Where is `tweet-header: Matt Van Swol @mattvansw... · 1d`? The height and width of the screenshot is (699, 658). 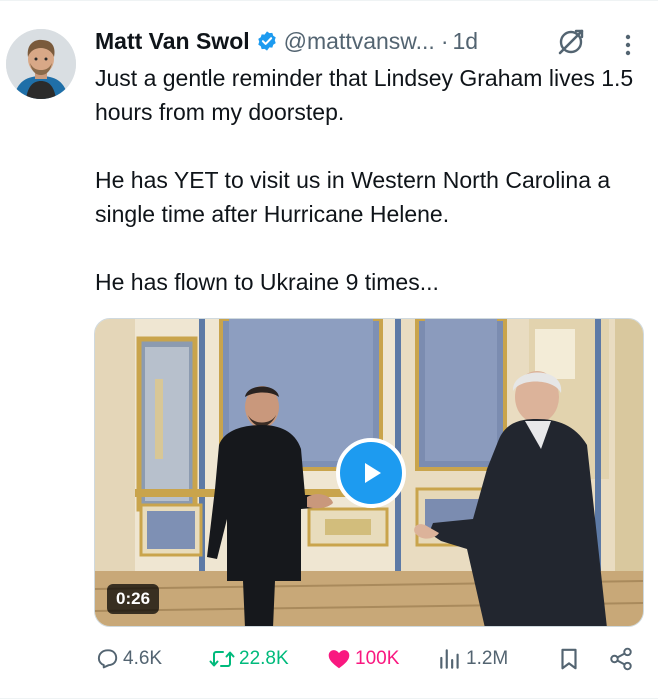 tweet-header: Matt Van Swol @mattvansw... · 1d is located at coordinates (286, 41).